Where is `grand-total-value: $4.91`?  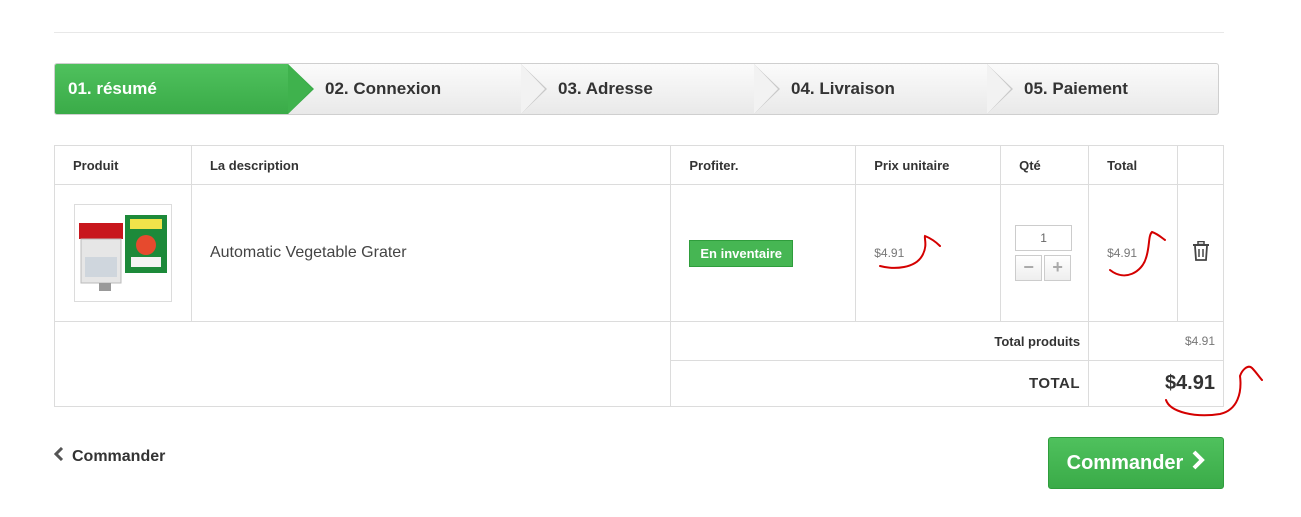
grand-total-value: $4.91 is located at coordinates (1156, 383).